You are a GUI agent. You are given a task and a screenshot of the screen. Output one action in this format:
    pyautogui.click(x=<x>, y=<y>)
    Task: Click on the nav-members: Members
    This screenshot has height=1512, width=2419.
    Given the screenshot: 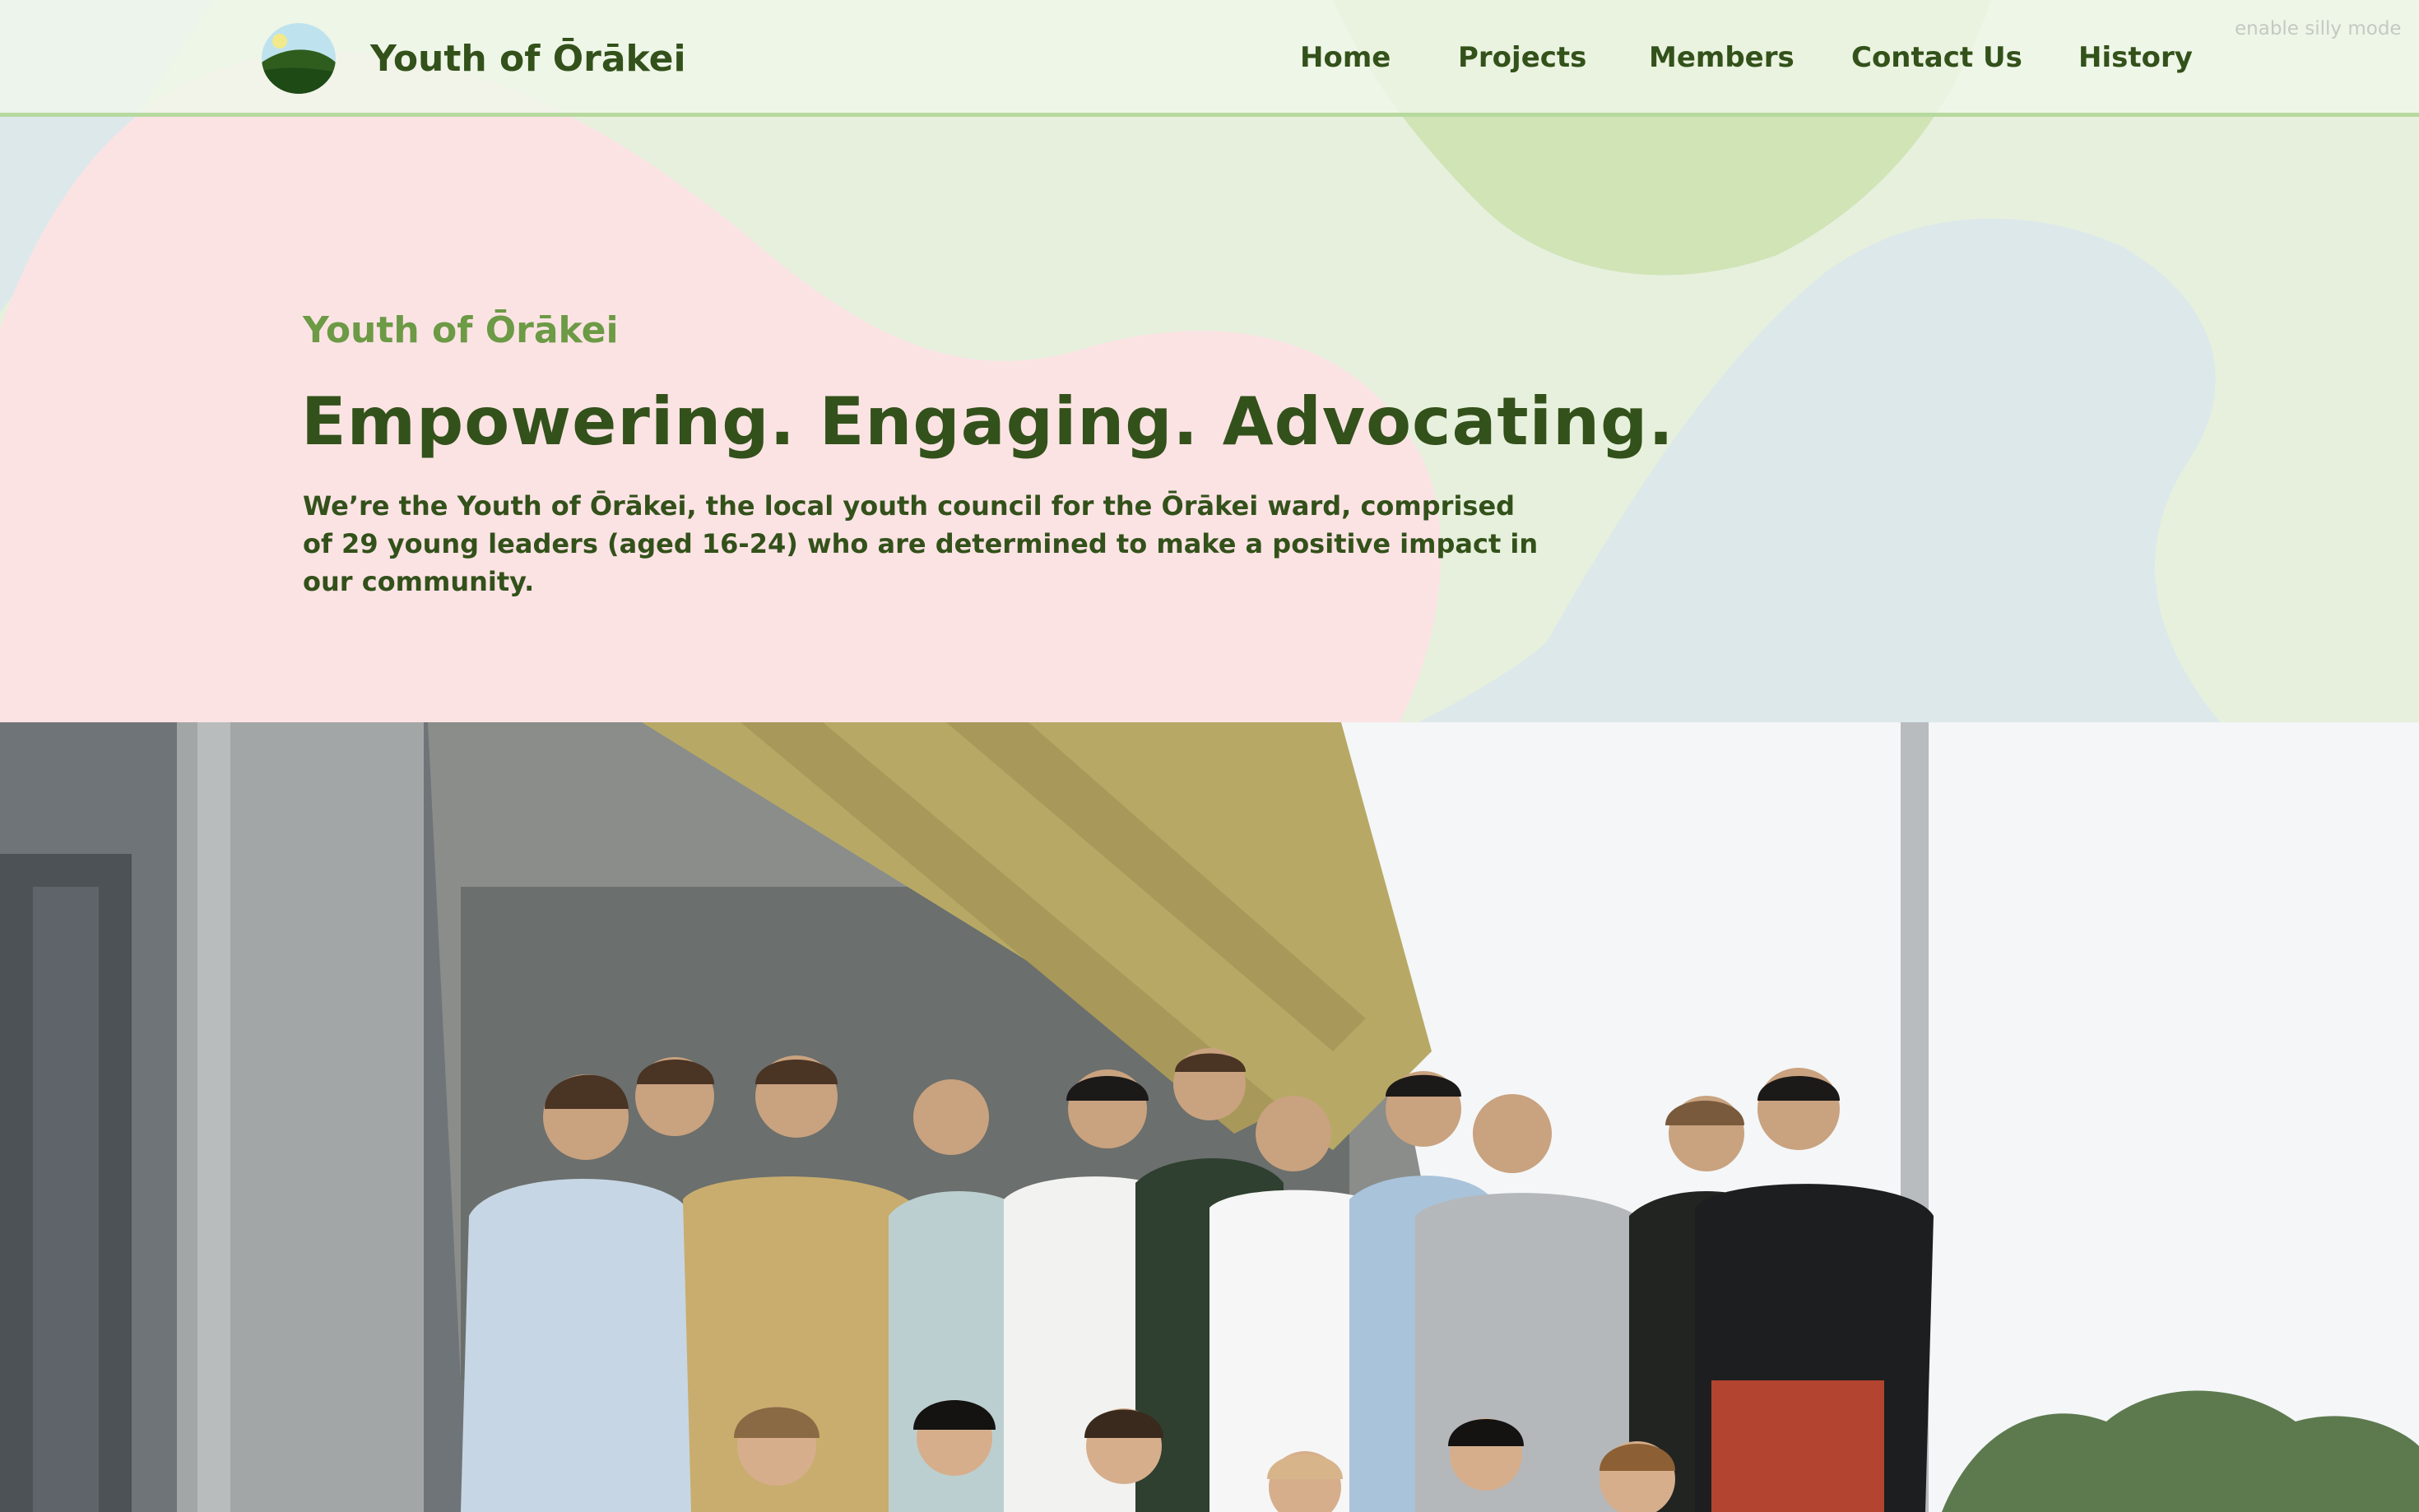 What is the action you would take?
    pyautogui.click(x=1722, y=57)
    